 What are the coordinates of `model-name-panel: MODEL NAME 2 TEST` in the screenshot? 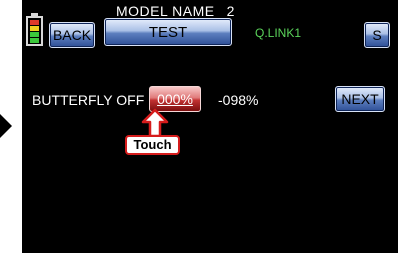 It's located at (180, 24).